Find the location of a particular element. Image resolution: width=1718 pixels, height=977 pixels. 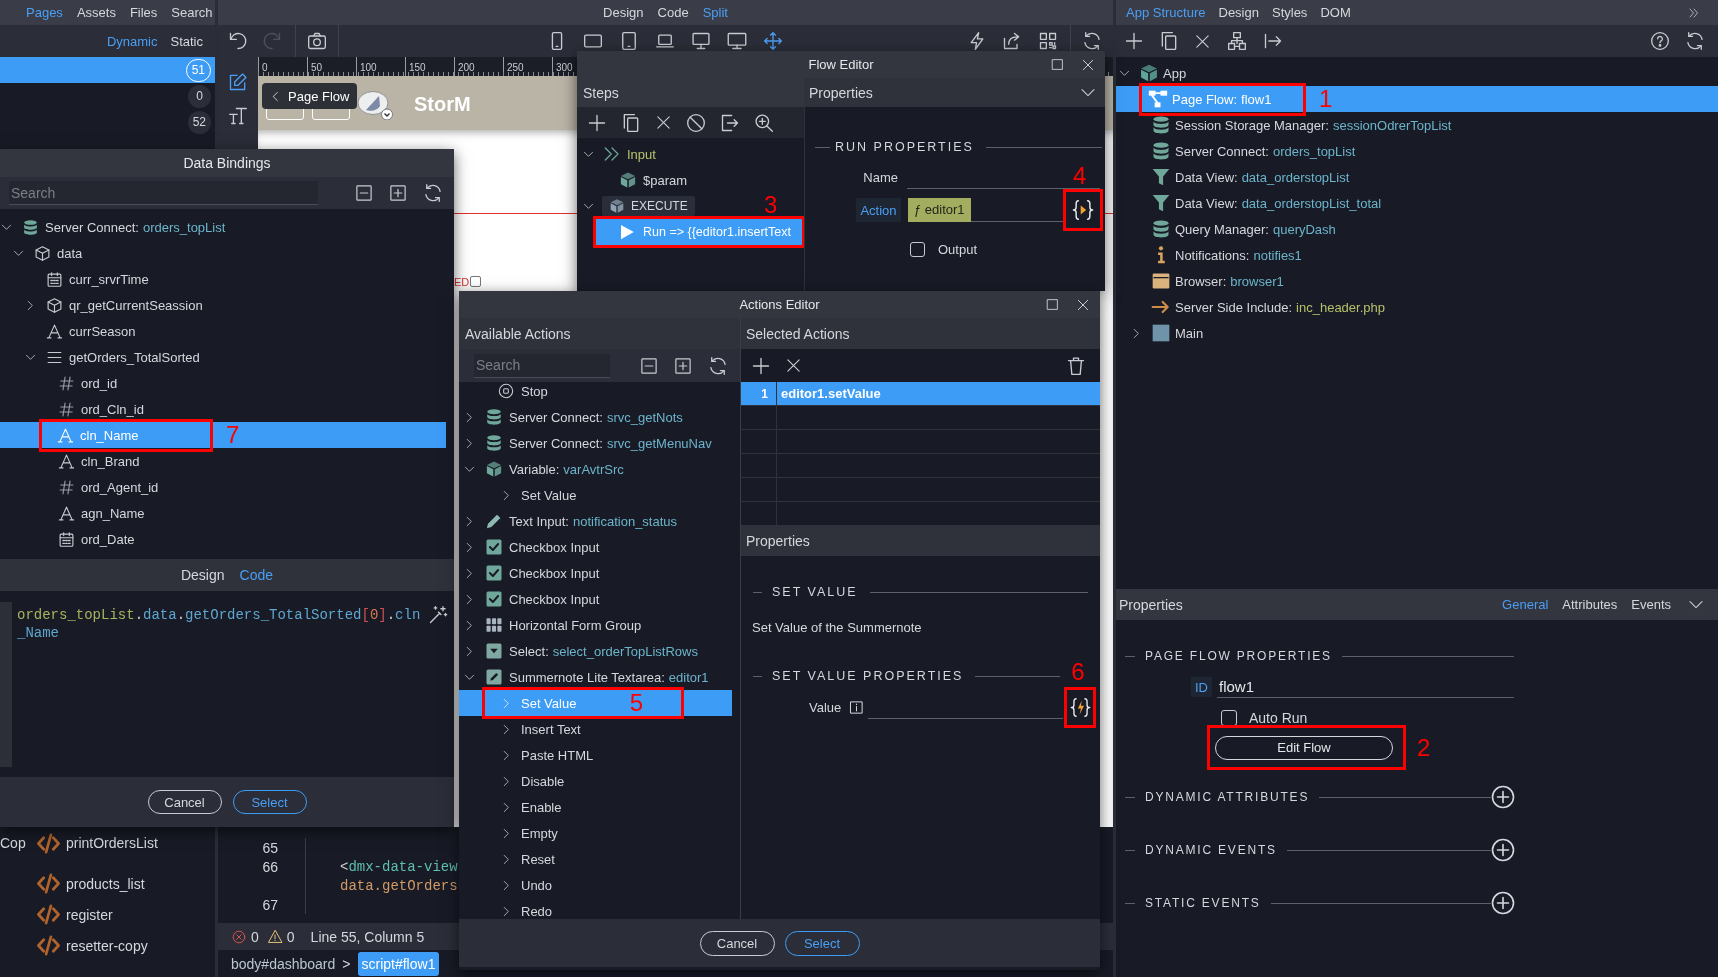

help-icon is located at coordinates (1660, 41).